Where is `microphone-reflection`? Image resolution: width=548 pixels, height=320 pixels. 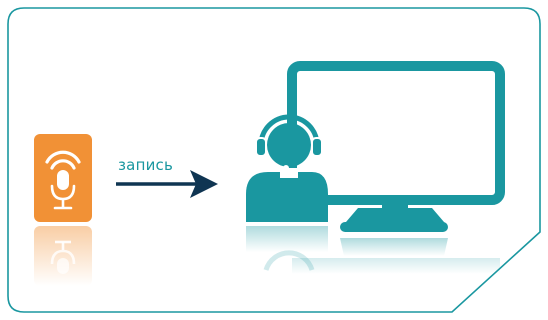 microphone-reflection is located at coordinates (63, 256).